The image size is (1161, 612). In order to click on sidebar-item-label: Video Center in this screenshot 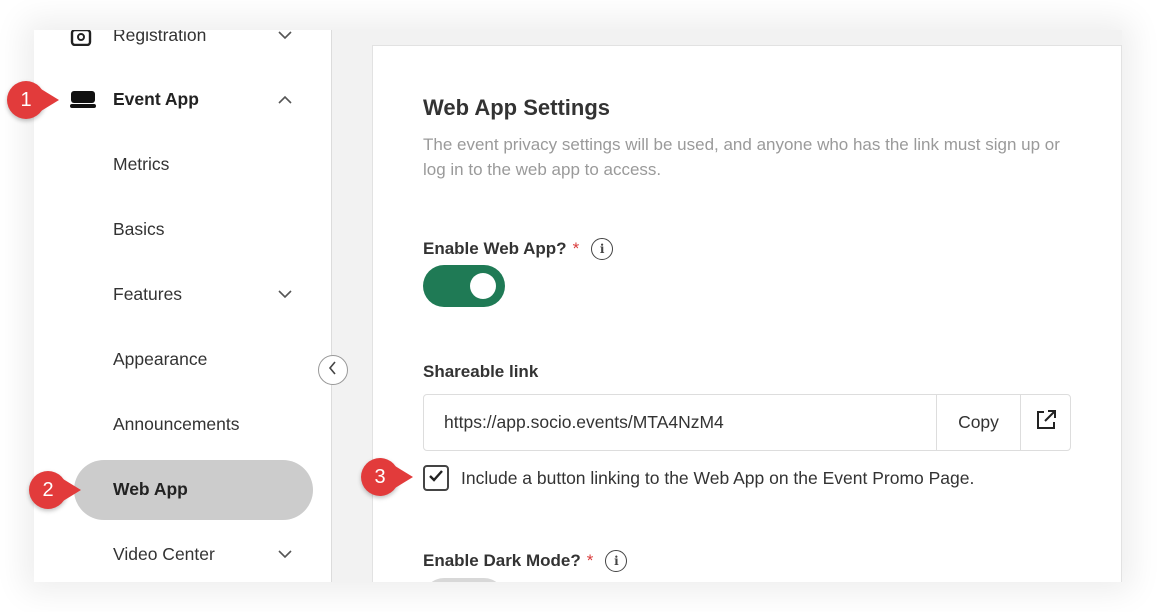, I will do `click(164, 553)`.